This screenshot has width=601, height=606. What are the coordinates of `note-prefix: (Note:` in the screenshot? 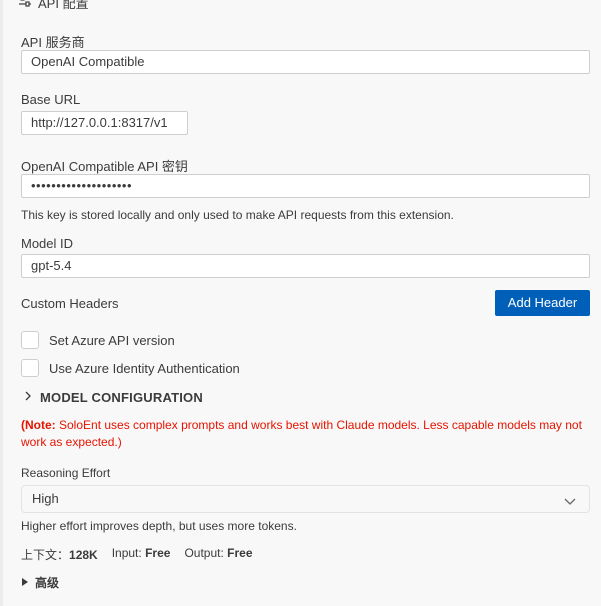 It's located at (38, 425).